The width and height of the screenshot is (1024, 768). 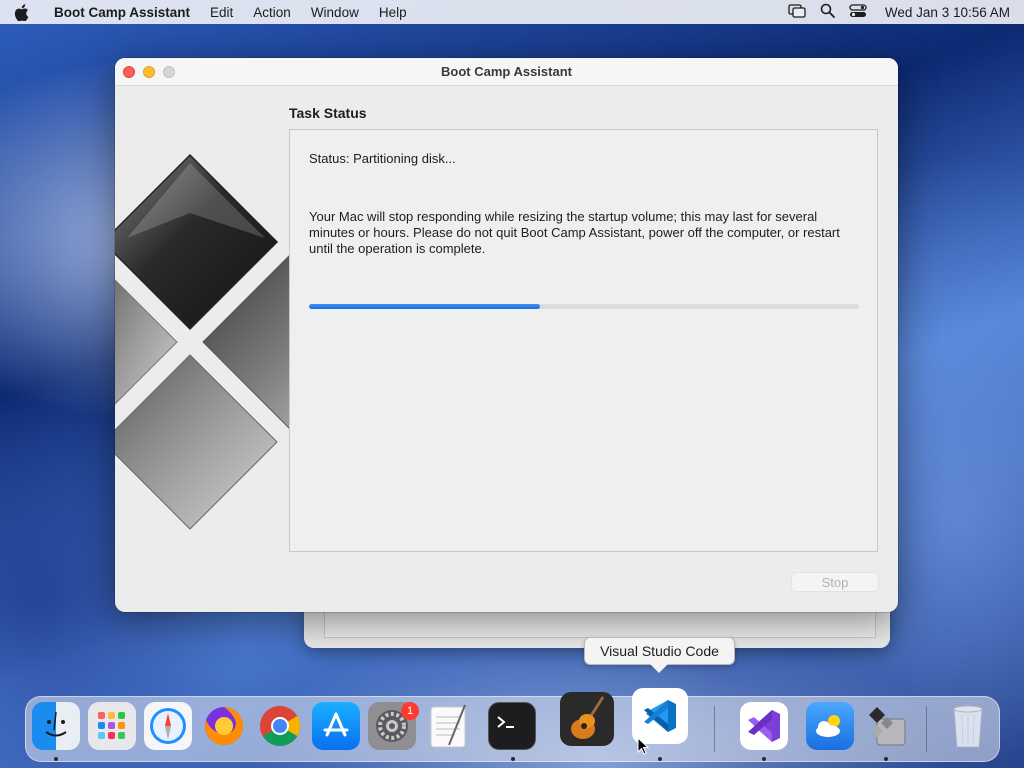 What do you see at coordinates (835, 582) in the screenshot?
I see `stop-button: Stop` at bounding box center [835, 582].